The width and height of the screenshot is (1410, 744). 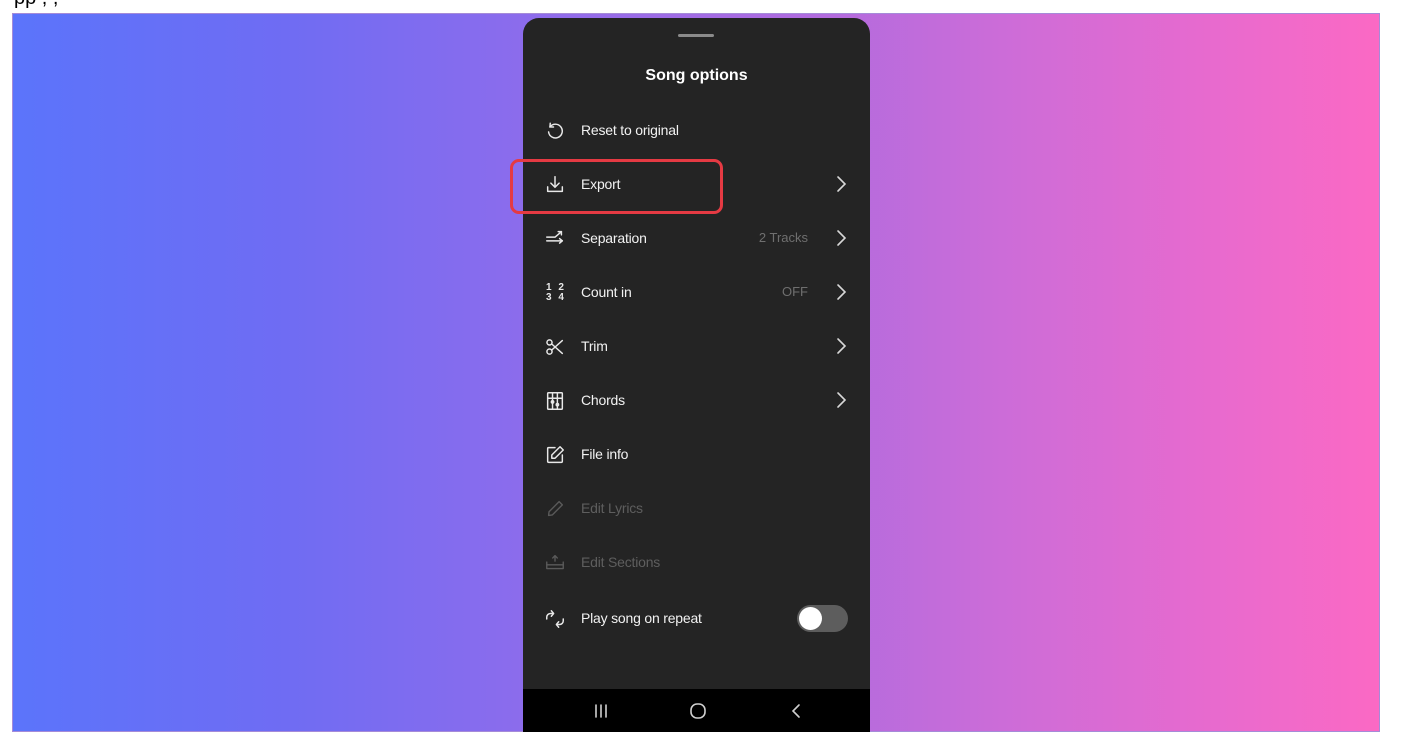 I want to click on edit-square-icon, so click(x=555, y=455).